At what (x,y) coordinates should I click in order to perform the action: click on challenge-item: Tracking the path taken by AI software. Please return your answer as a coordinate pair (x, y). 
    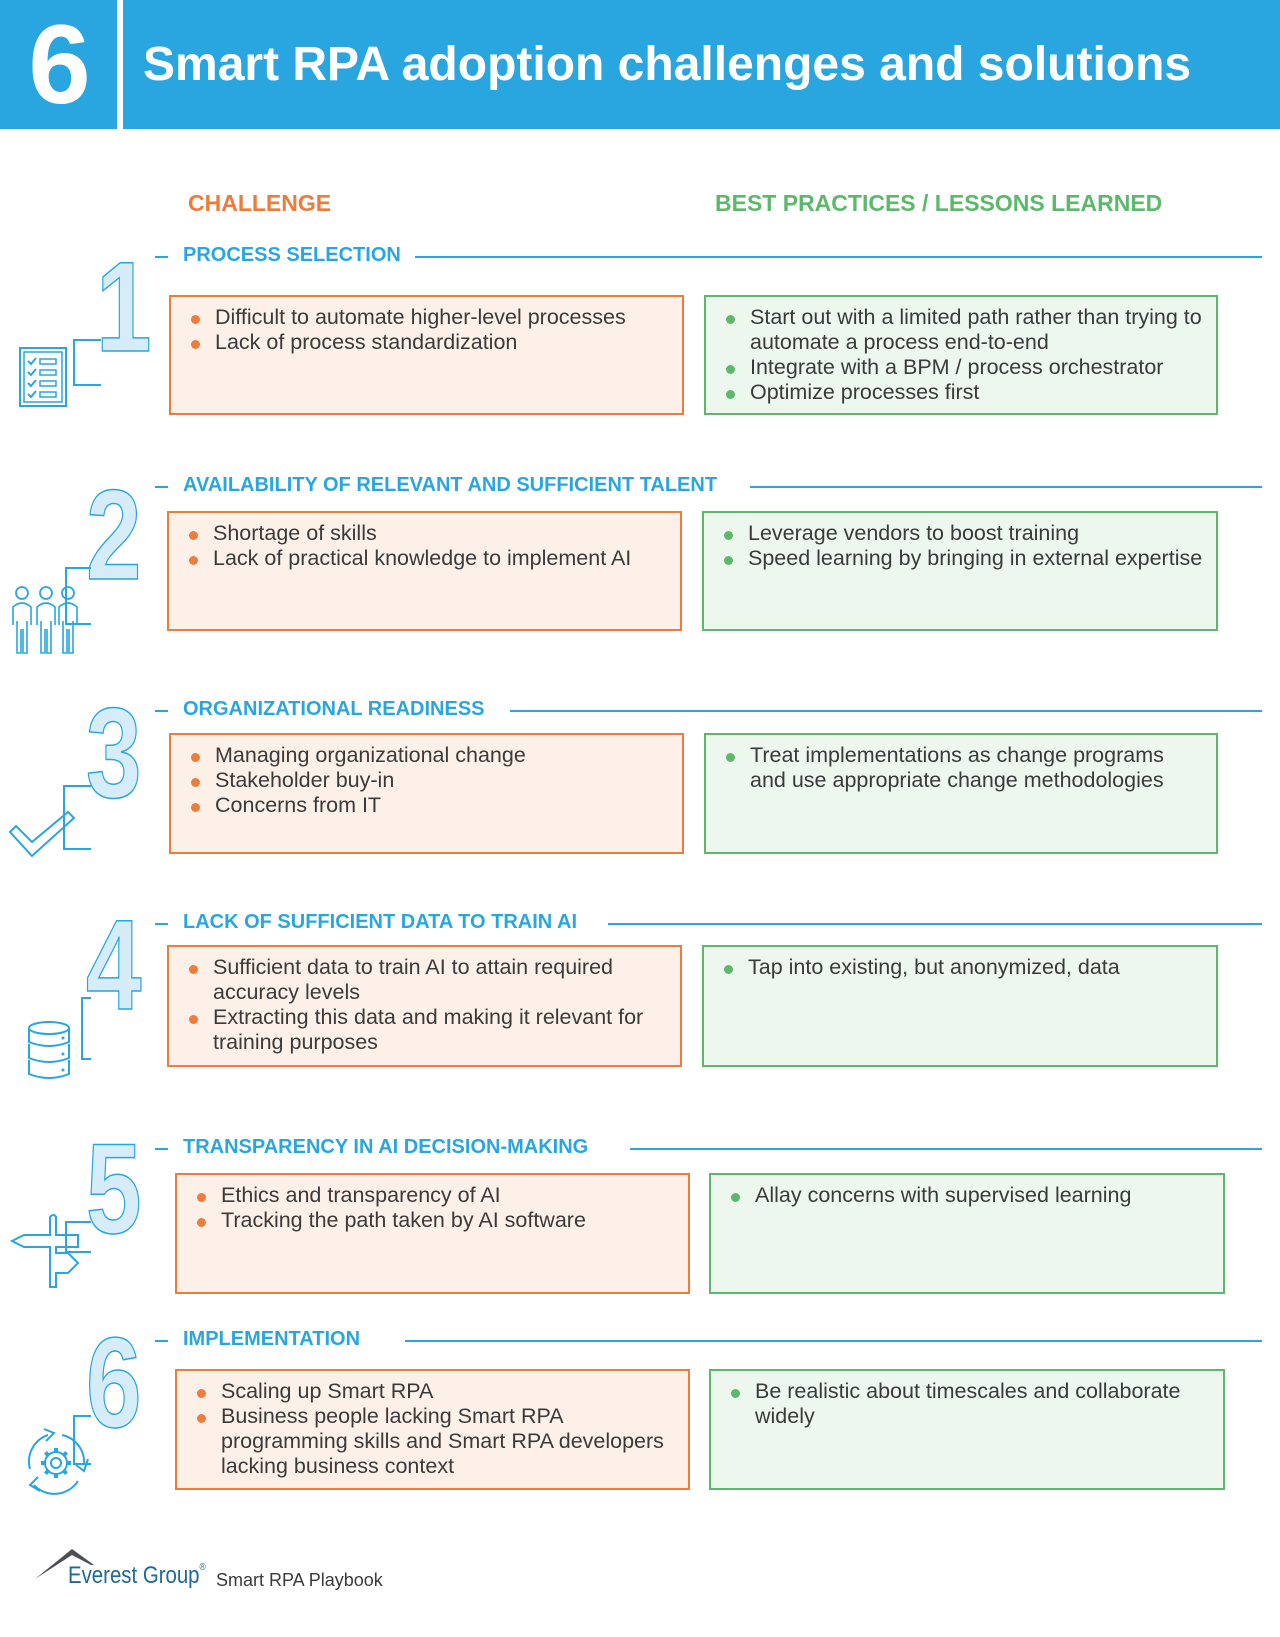
    Looking at the image, I should click on (433, 1220).